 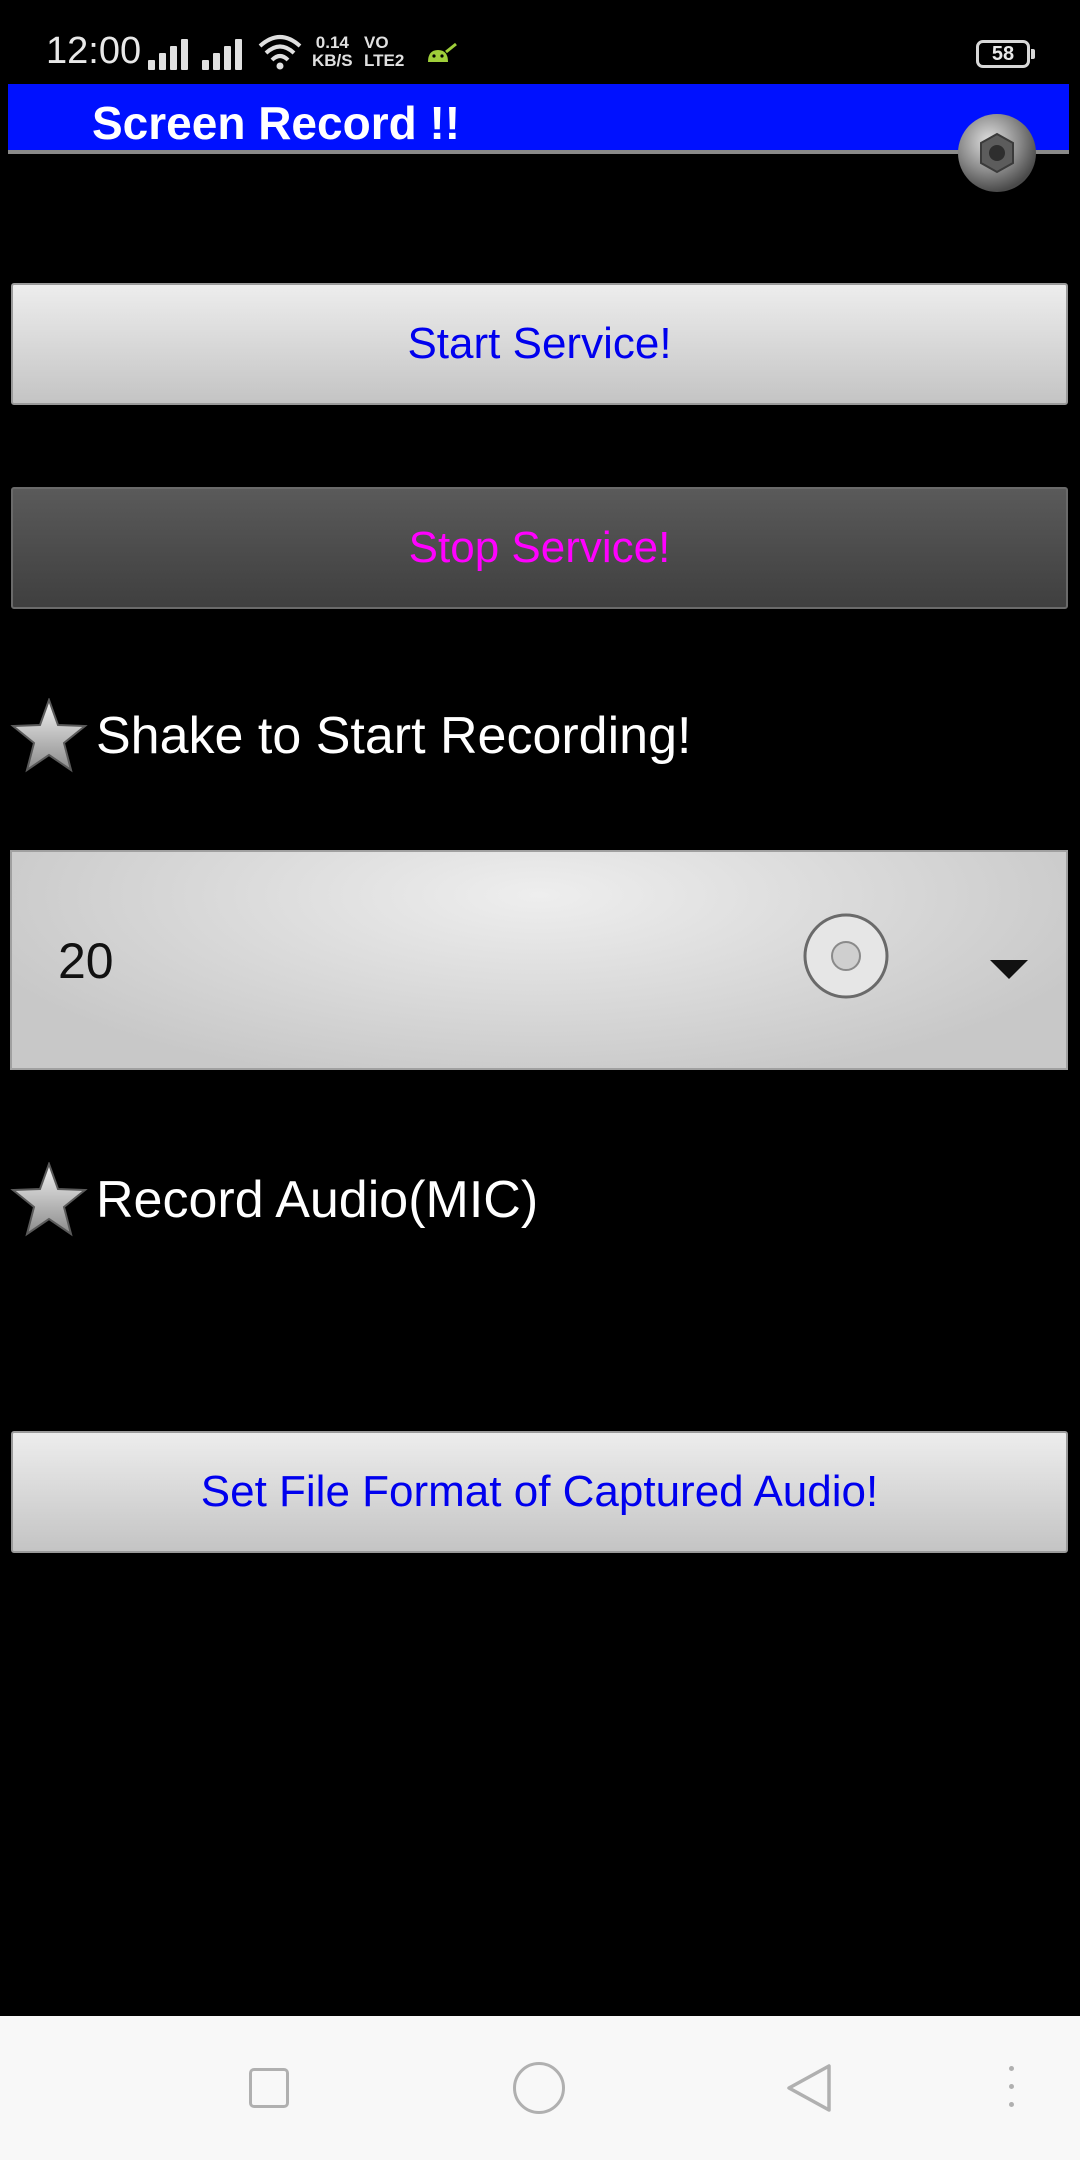 What do you see at coordinates (1009, 969) in the screenshot?
I see `dropdown-icon` at bounding box center [1009, 969].